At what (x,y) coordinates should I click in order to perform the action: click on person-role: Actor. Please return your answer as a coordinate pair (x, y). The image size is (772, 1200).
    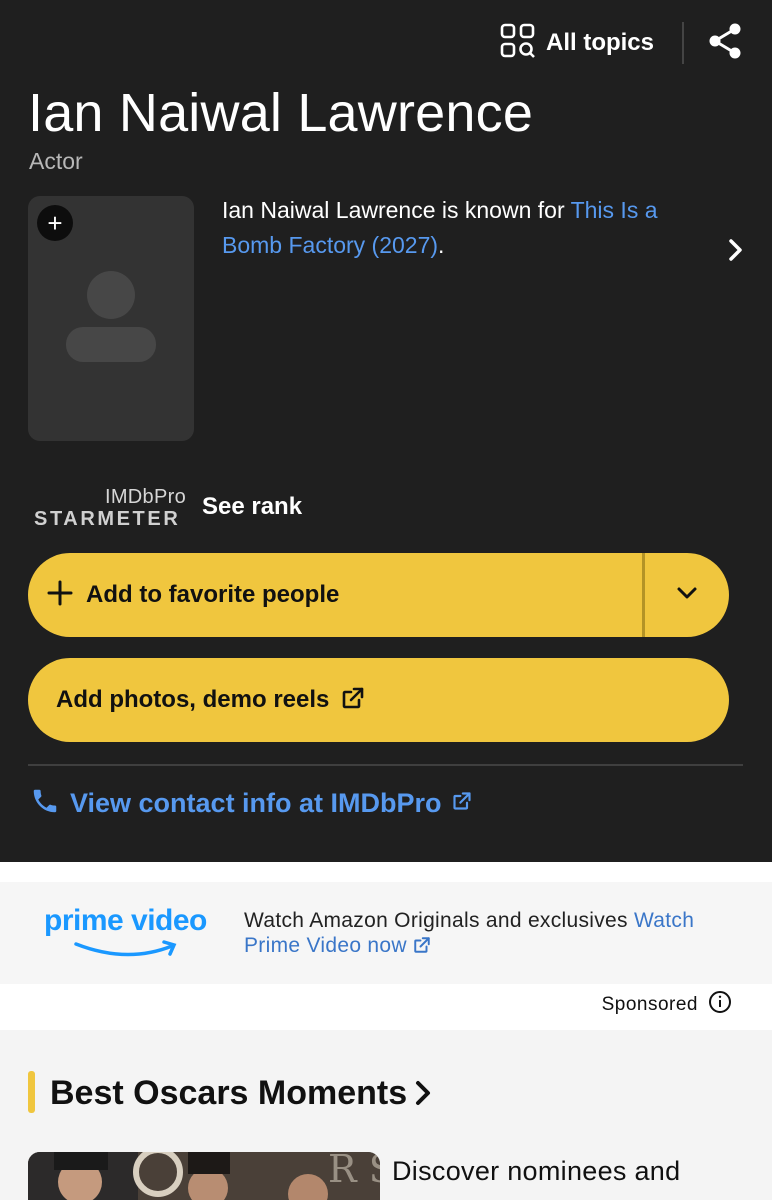
    Looking at the image, I should click on (56, 161).